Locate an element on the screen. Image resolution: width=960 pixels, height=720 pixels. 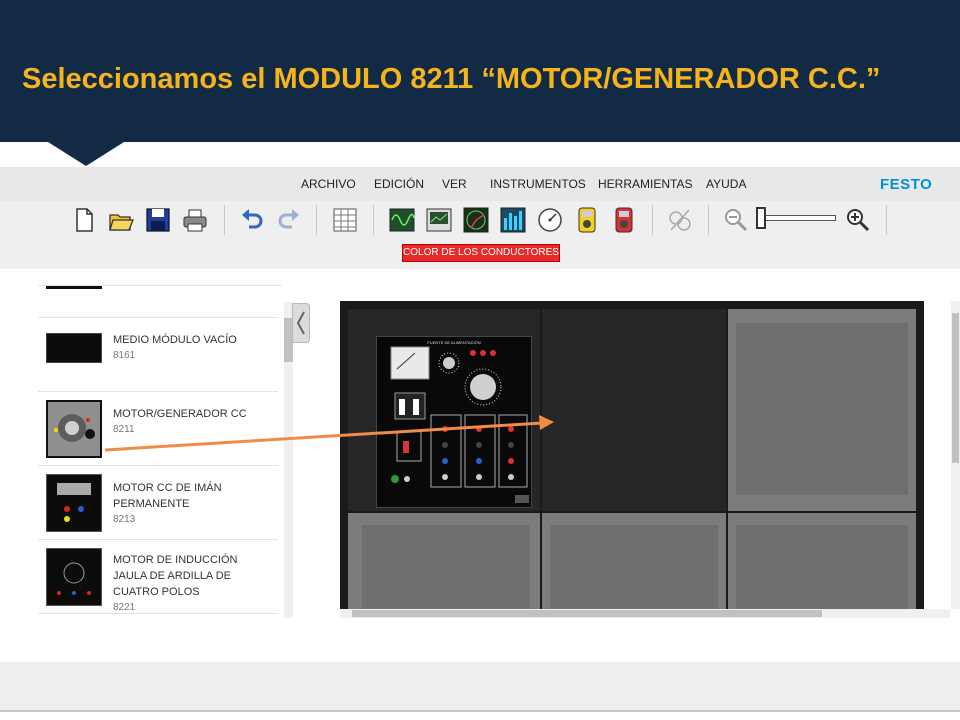
status-area is located at coordinates (480, 686).